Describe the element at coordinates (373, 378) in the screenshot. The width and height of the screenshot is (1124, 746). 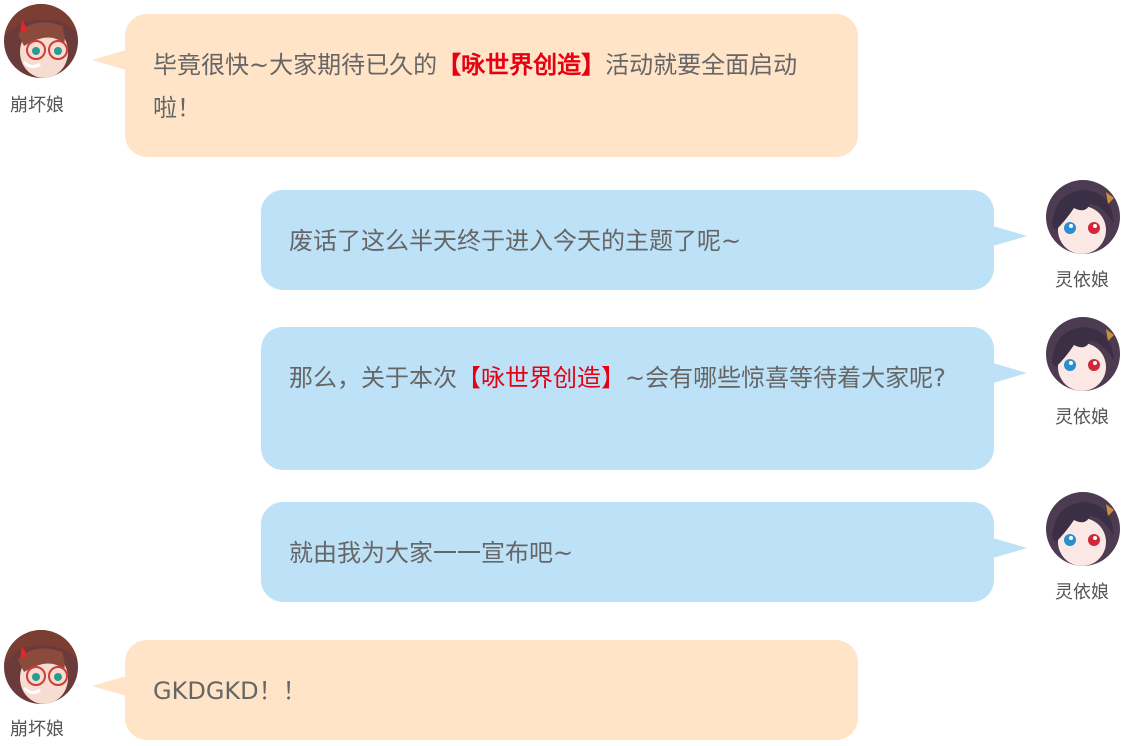
I see `message-text: 那么，关于本次` at that location.